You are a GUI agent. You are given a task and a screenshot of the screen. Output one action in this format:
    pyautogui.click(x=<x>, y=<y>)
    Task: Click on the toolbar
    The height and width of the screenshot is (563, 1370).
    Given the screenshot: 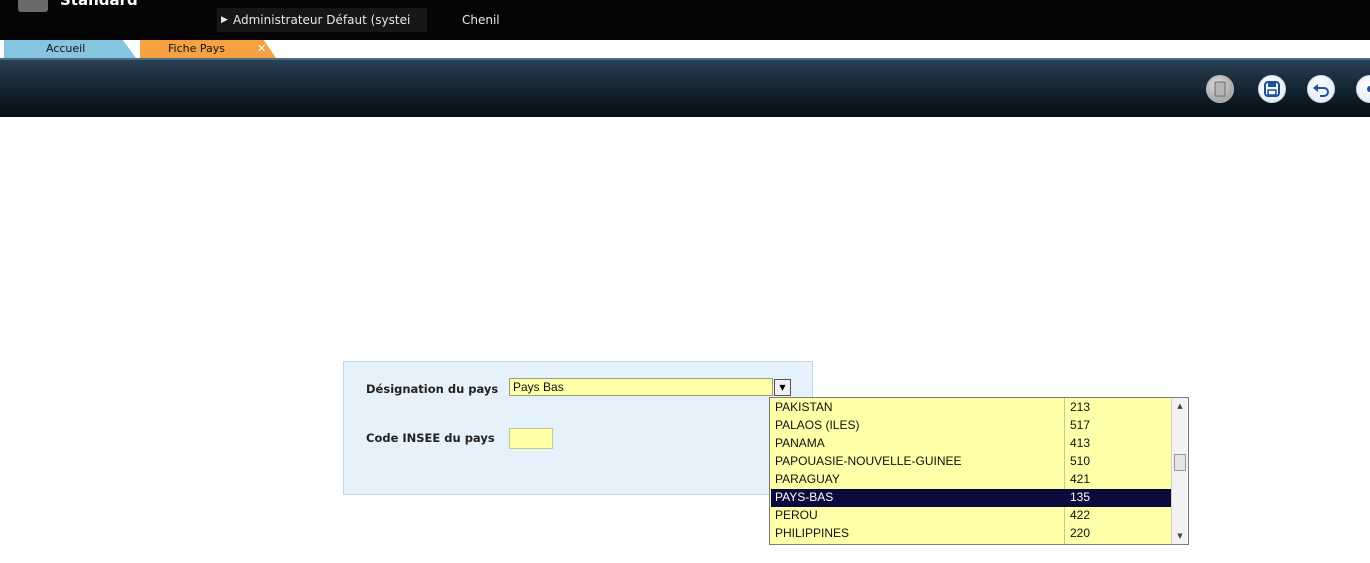 What is the action you would take?
    pyautogui.click(x=685, y=87)
    